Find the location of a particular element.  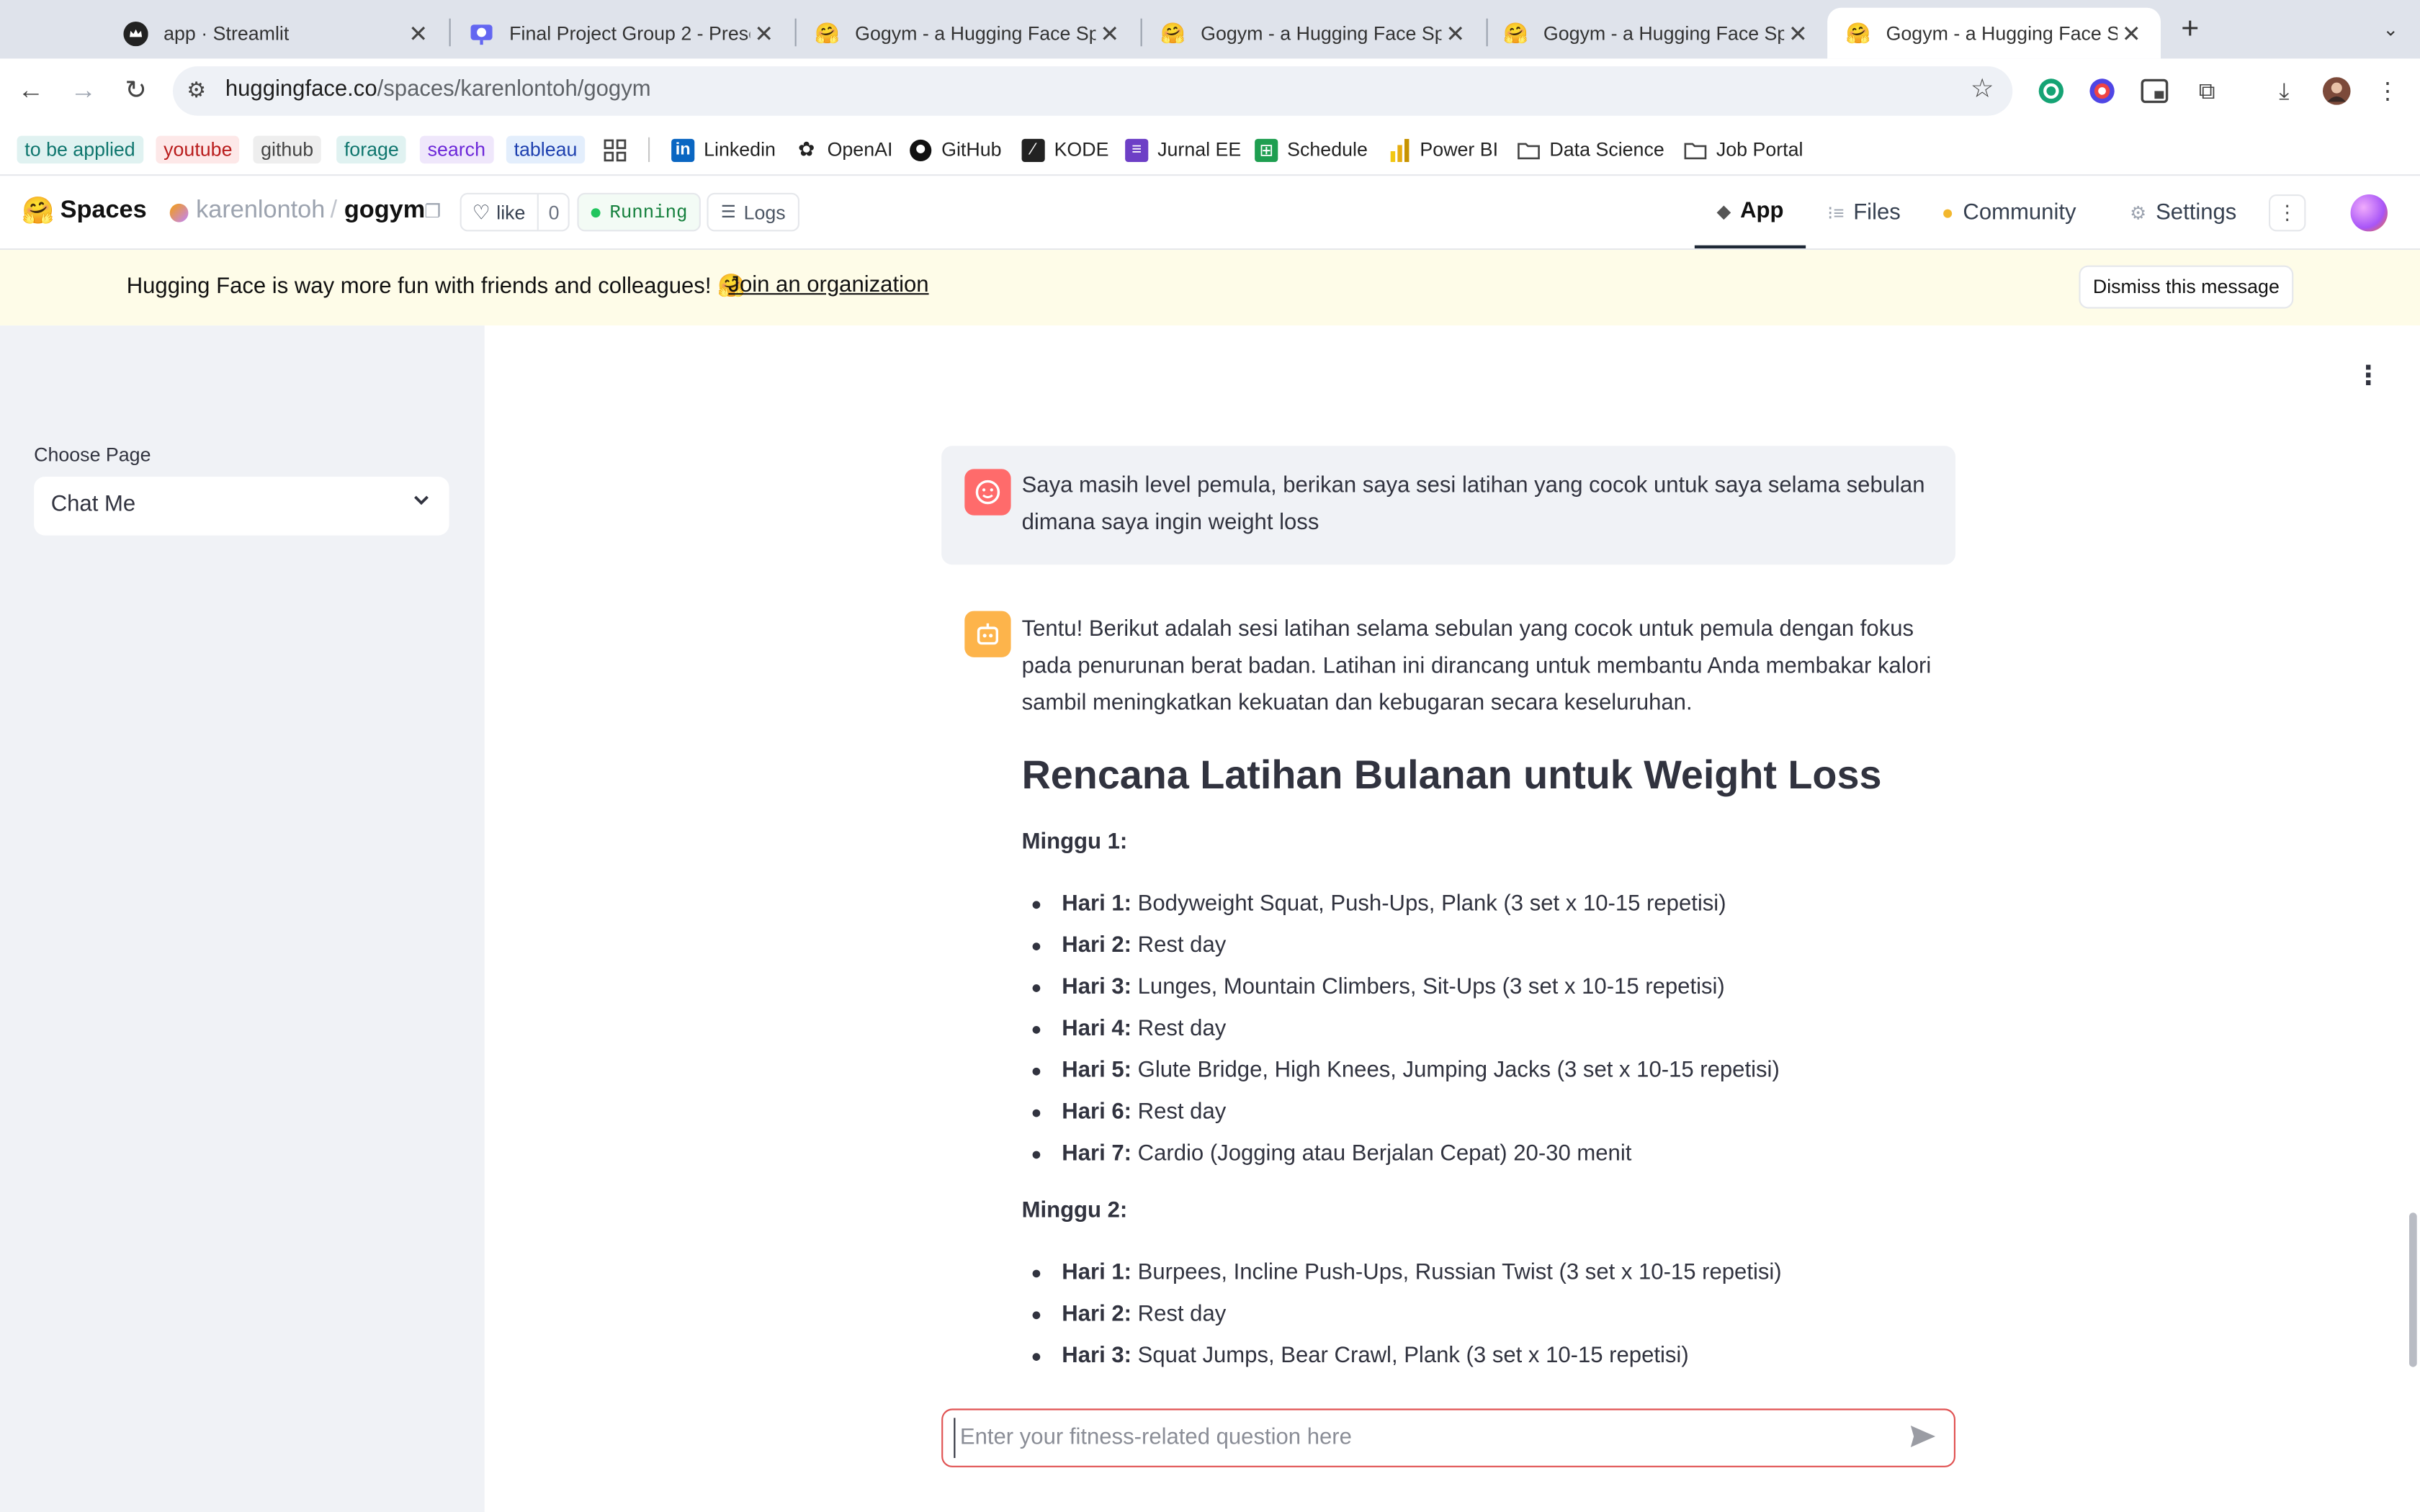

powerbi-icon is located at coordinates (1398, 149).